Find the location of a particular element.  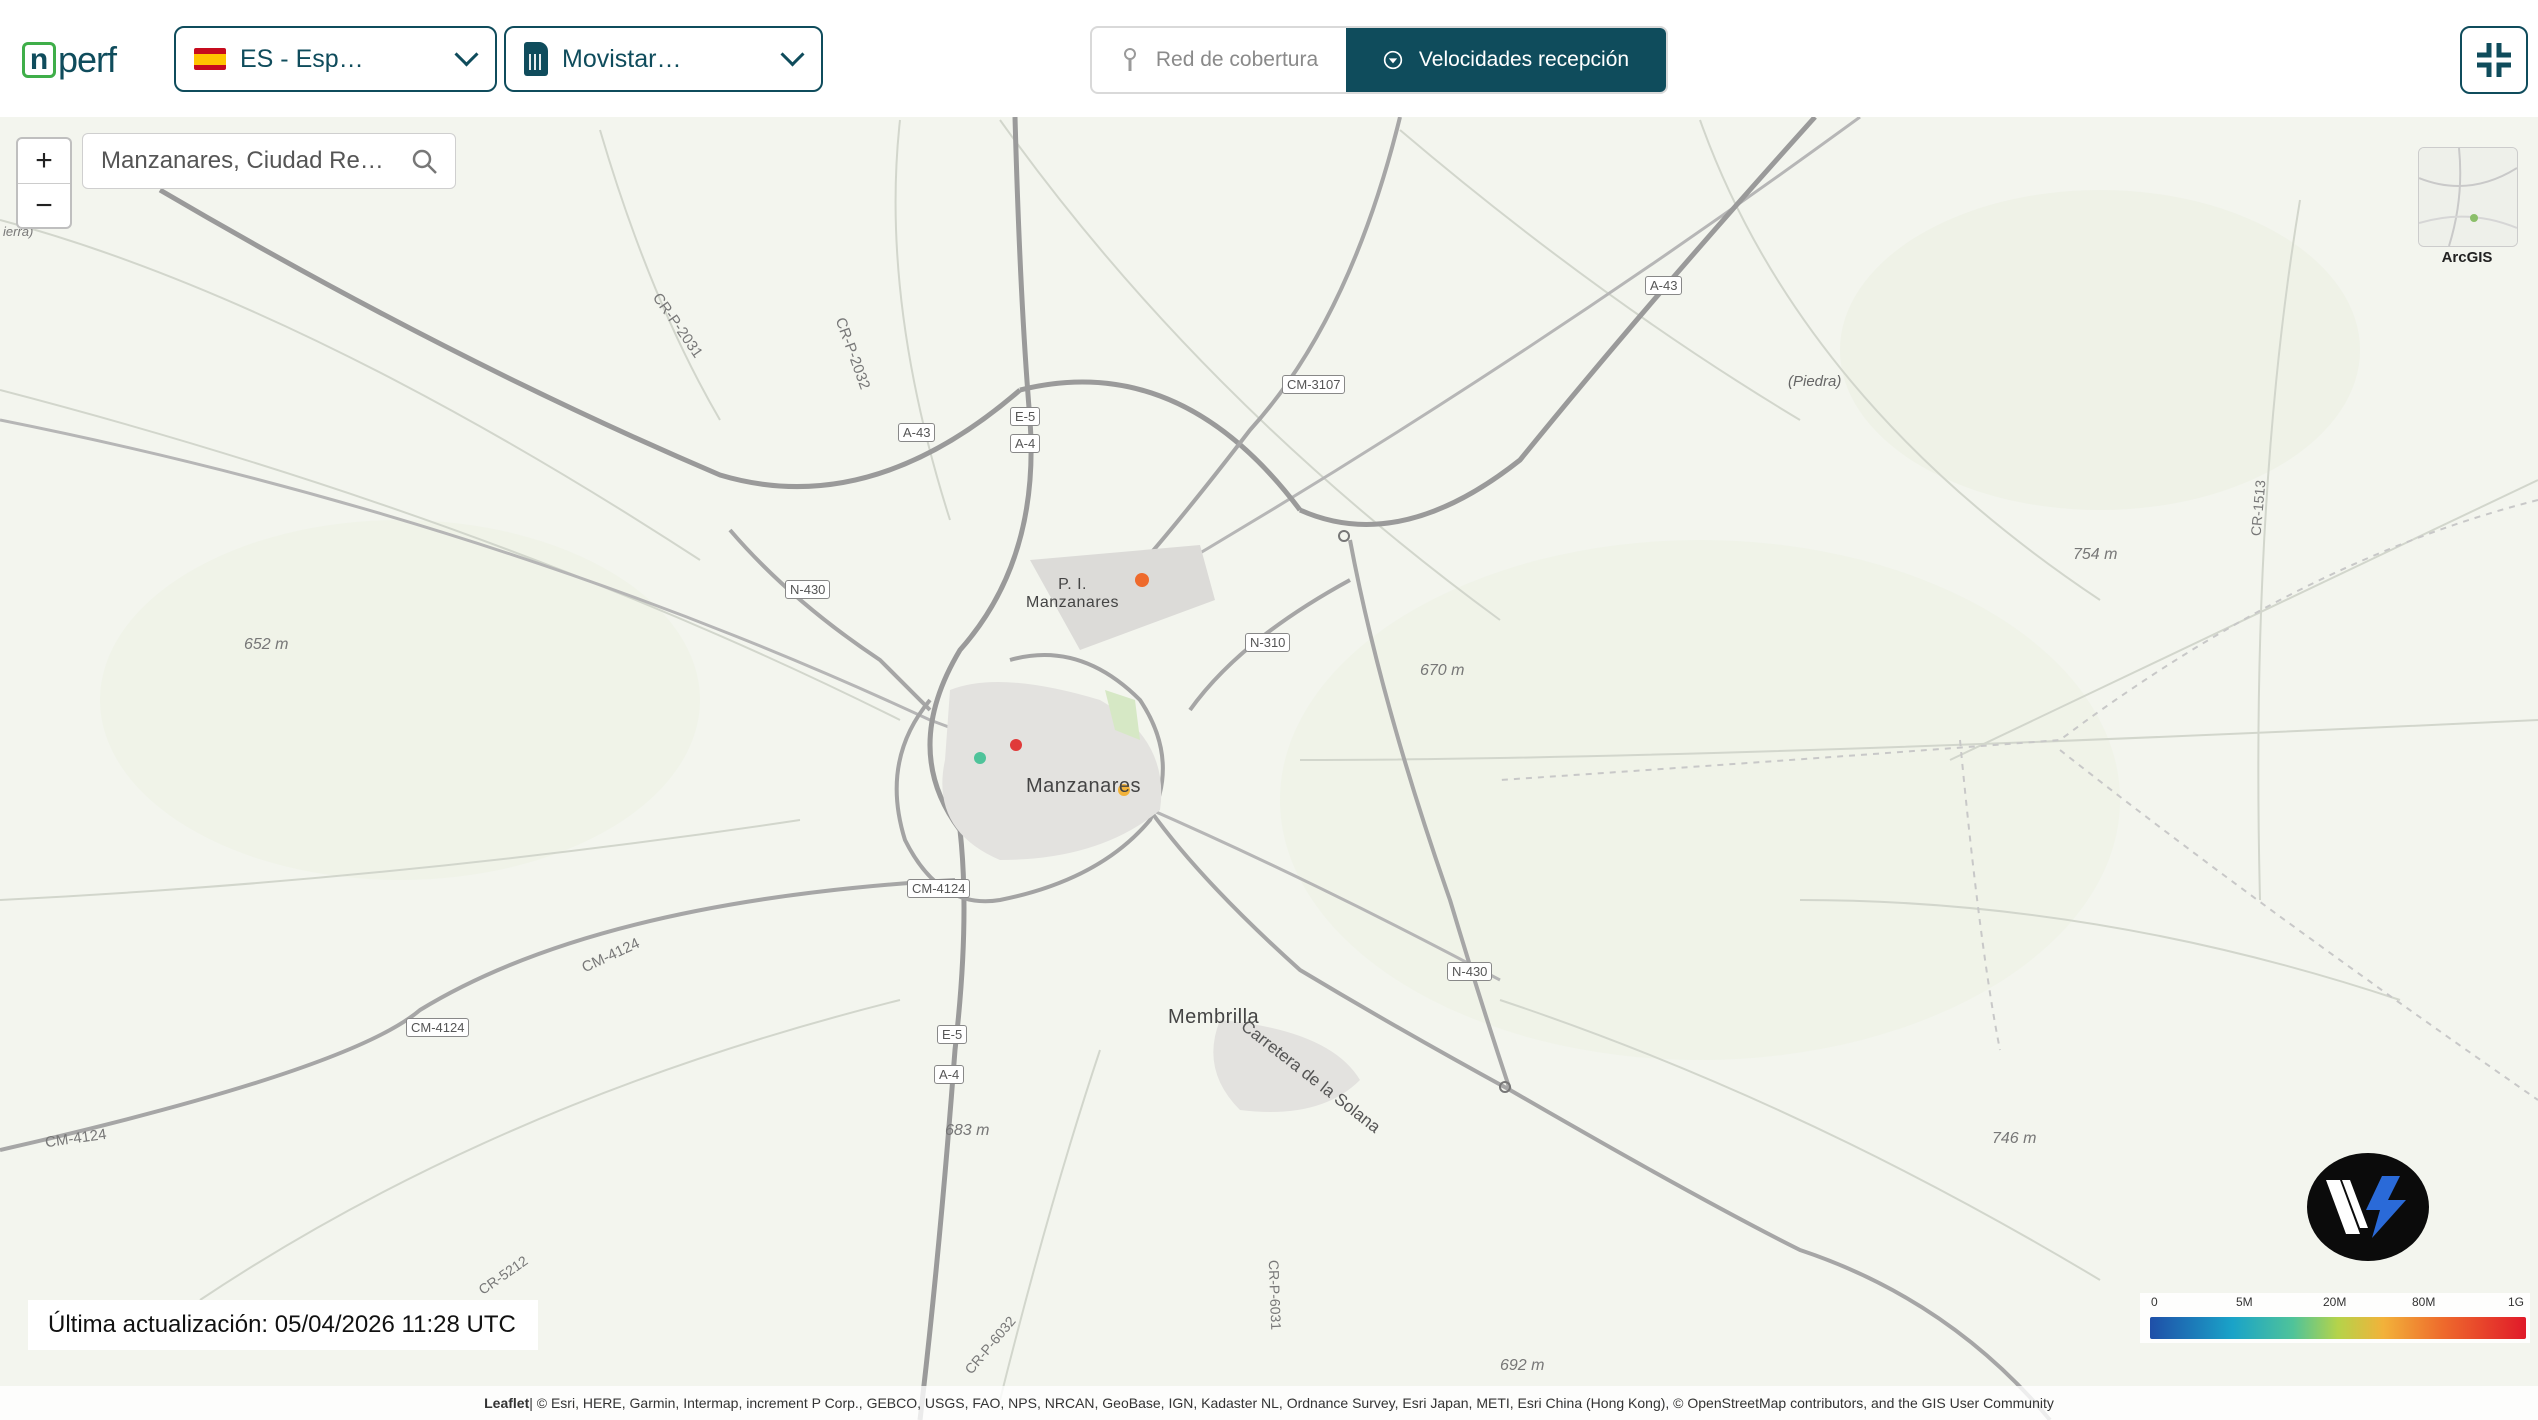

town-label-manzanares: Manzanares is located at coordinates (1084, 786).